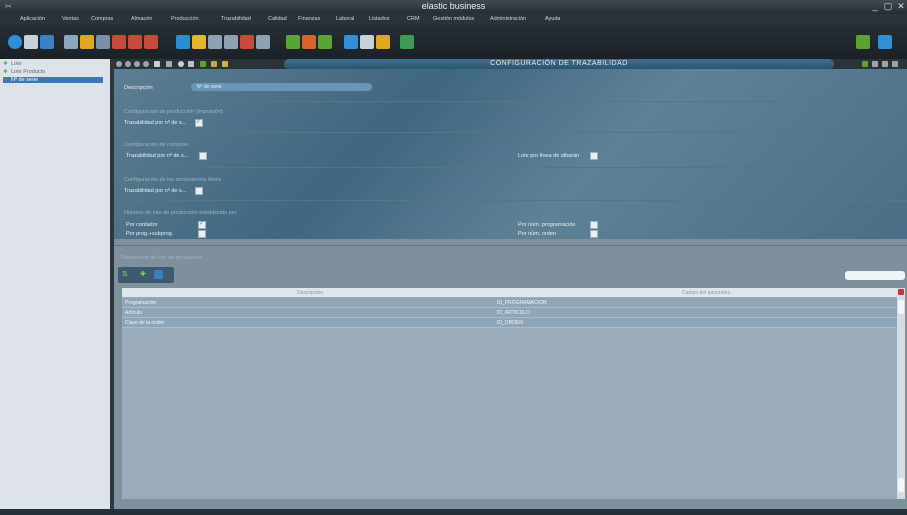 The width and height of the screenshot is (907, 515). What do you see at coordinates (310, 293) in the screenshot?
I see `col-descripcion-header: Descripción` at bounding box center [310, 293].